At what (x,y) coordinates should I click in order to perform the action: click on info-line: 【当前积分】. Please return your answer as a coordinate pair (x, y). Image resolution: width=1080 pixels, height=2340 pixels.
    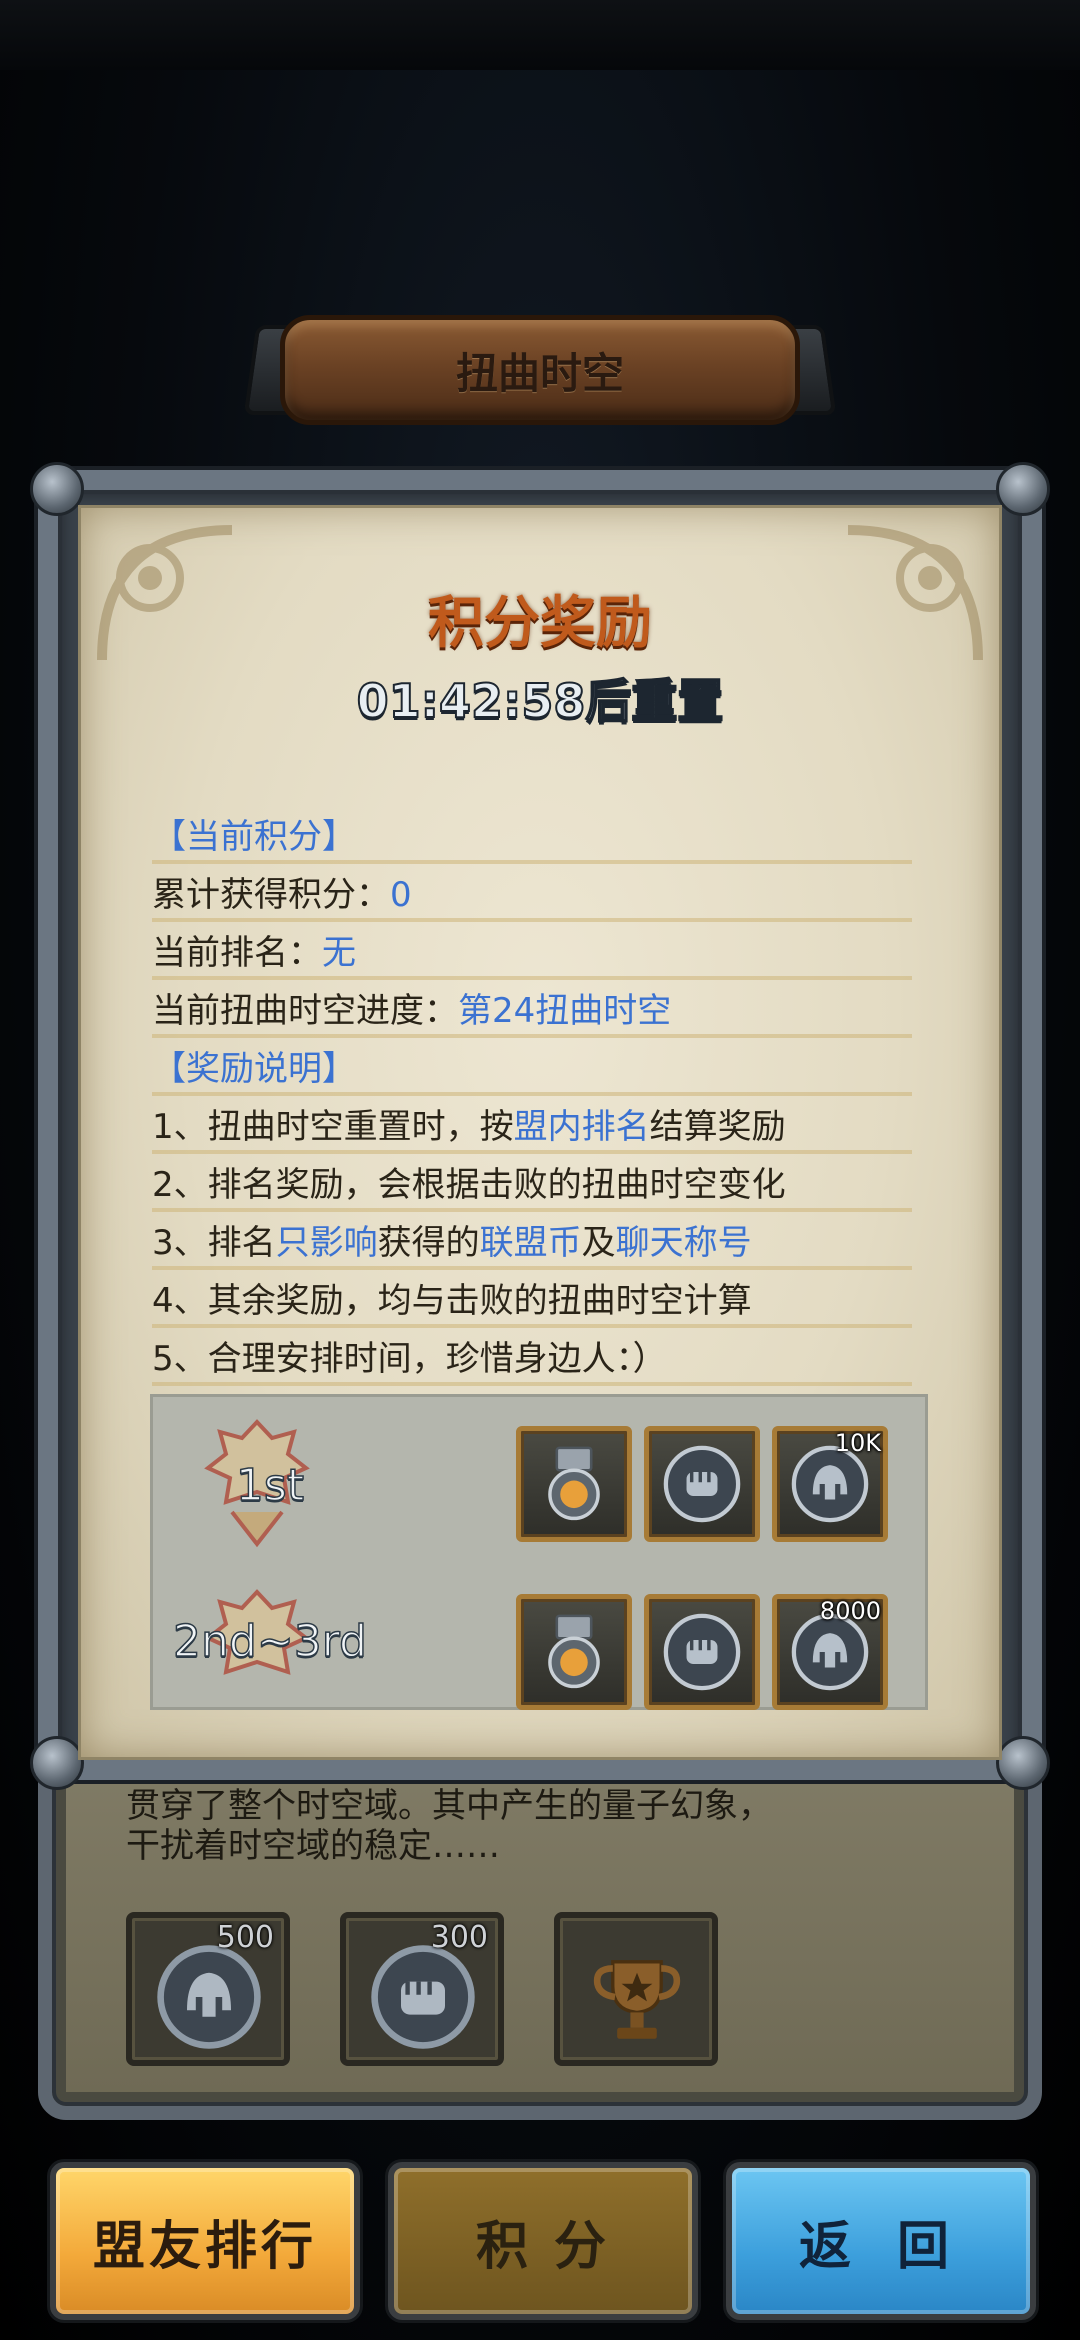
    Looking at the image, I should click on (532, 837).